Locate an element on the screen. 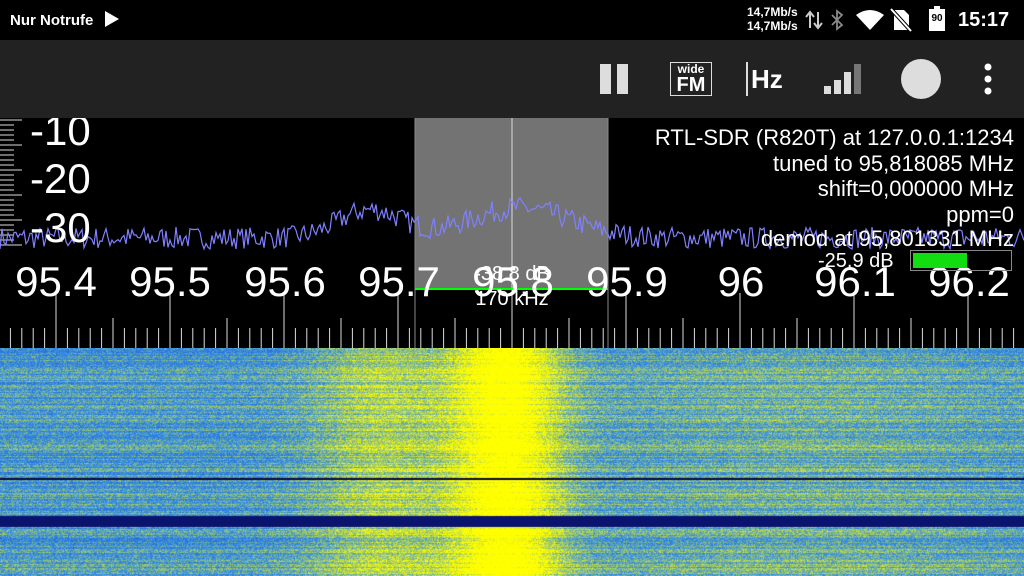 The height and width of the screenshot is (576, 1024). net-down-label: 14,7Mb/s is located at coordinates (772, 26).